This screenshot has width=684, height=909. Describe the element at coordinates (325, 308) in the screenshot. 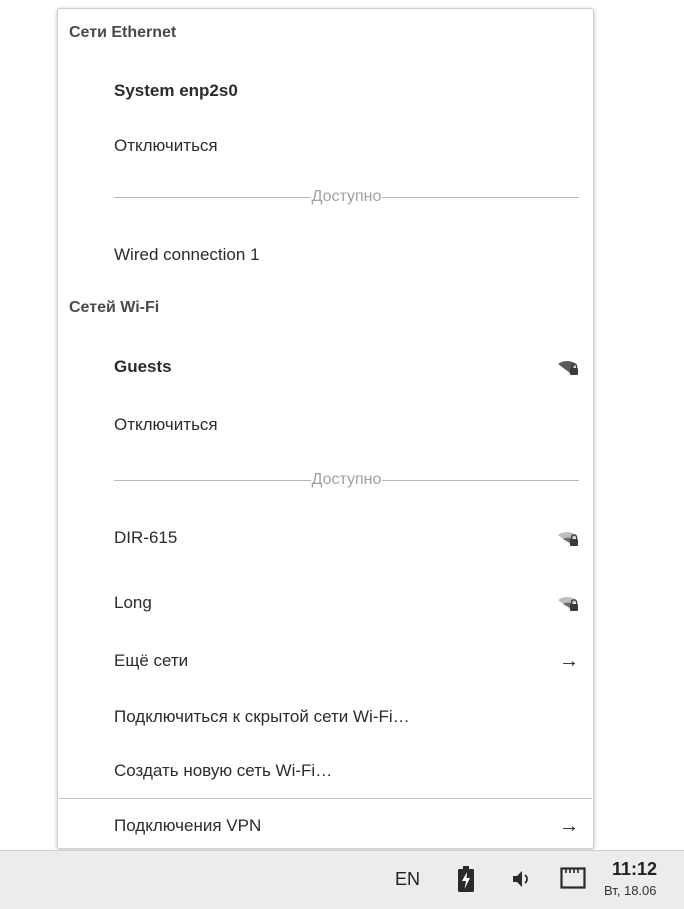

I see `wifi-section-header: Сетей Wi-Fi` at that location.